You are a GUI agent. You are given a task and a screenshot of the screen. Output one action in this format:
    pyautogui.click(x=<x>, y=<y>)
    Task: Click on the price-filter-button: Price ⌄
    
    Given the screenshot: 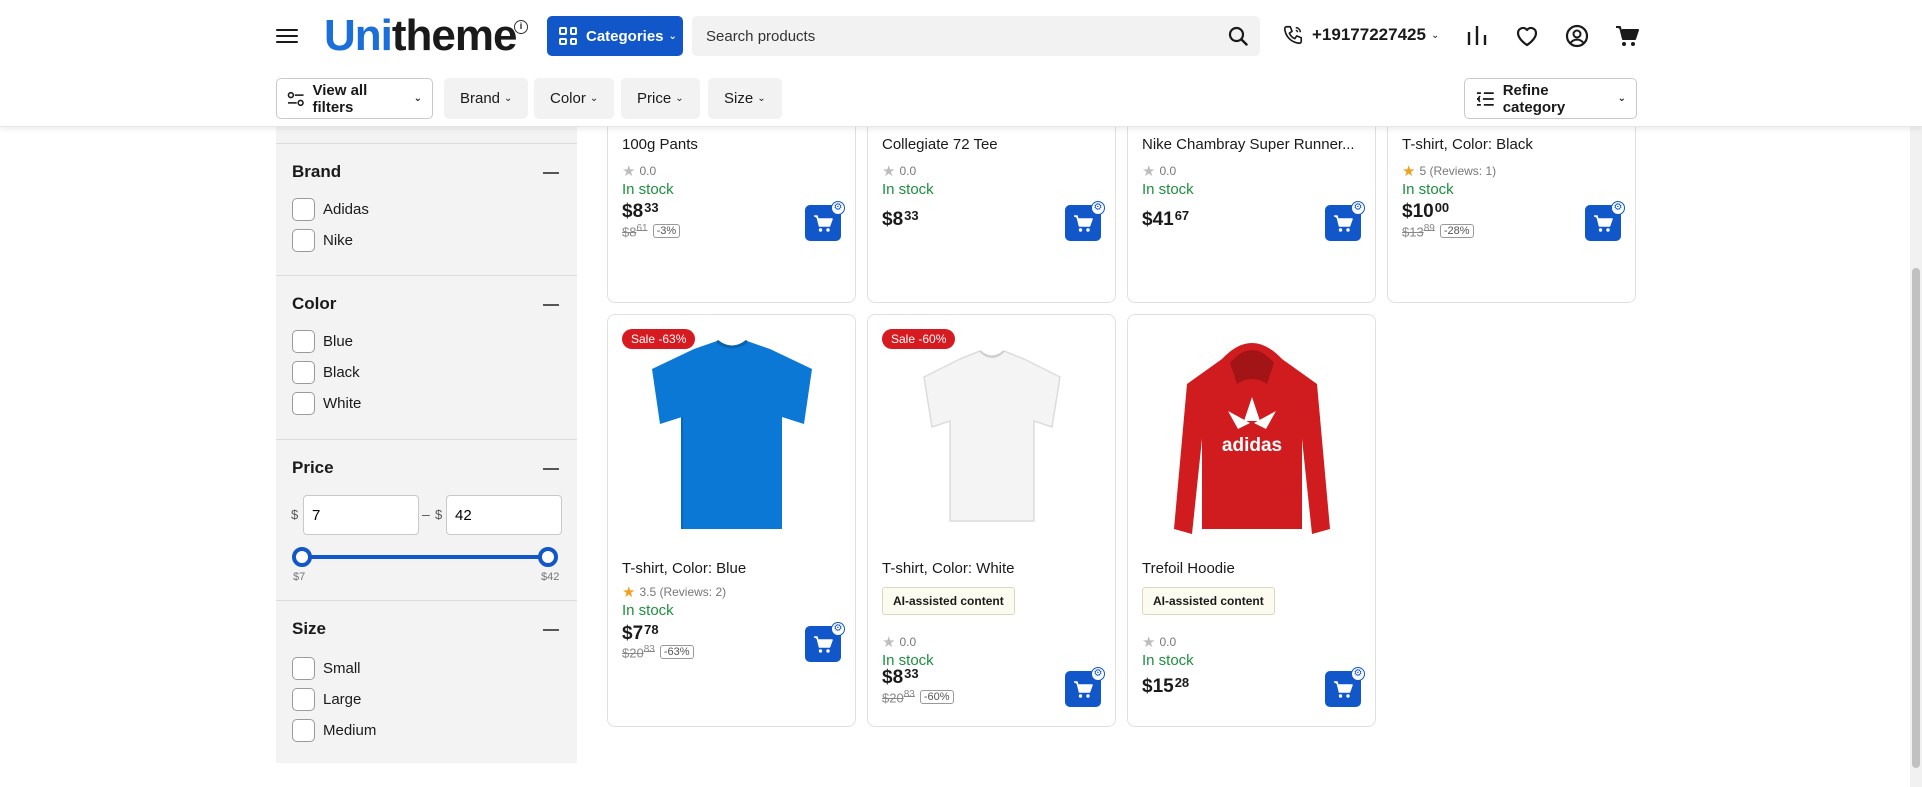 What is the action you would take?
    pyautogui.click(x=660, y=98)
    